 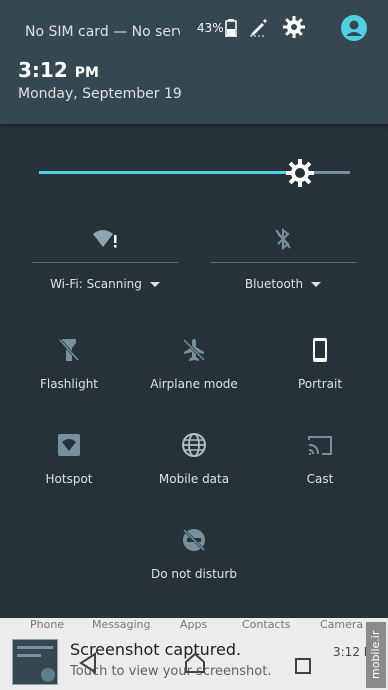 What do you see at coordinates (283, 262) in the screenshot?
I see `bluetooth-divider` at bounding box center [283, 262].